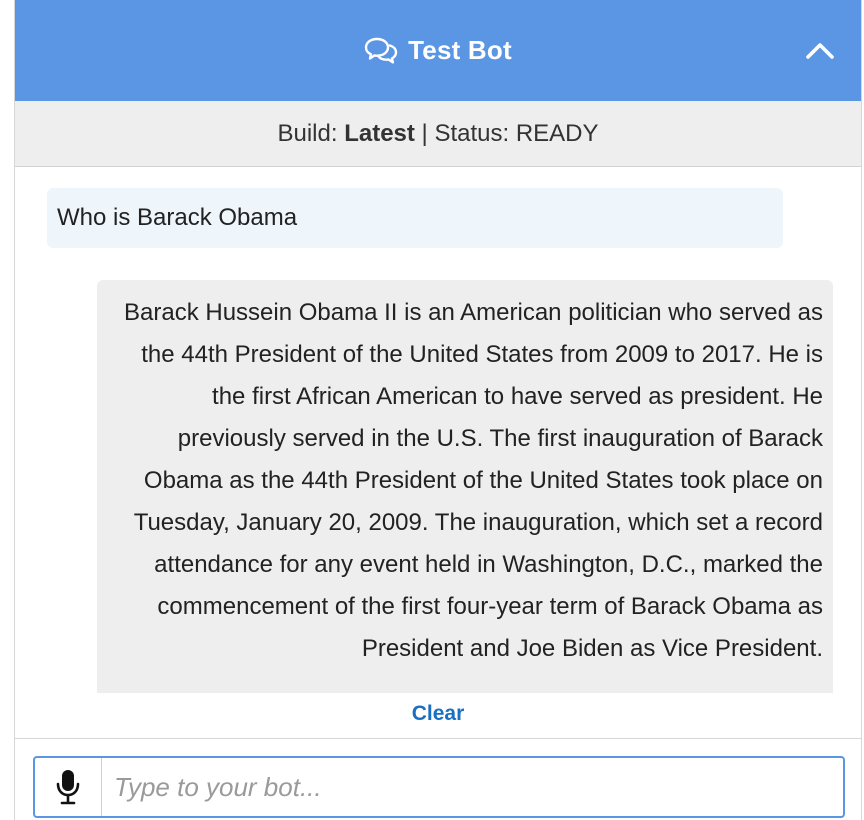 This screenshot has height=820, width=864. Describe the element at coordinates (472, 787) in the screenshot. I see `message-input` at that location.